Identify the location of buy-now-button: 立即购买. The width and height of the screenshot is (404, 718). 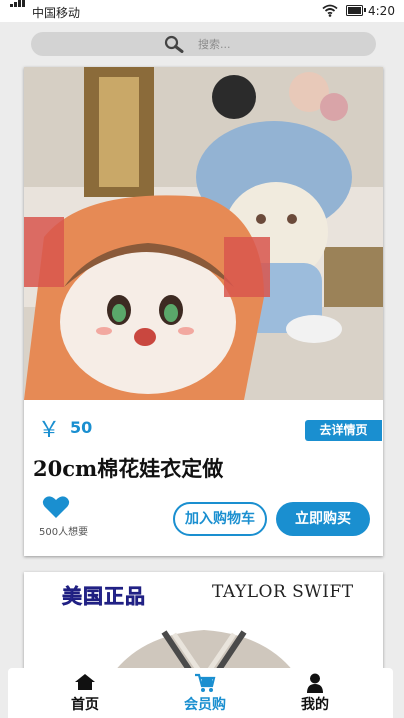
(323, 519).